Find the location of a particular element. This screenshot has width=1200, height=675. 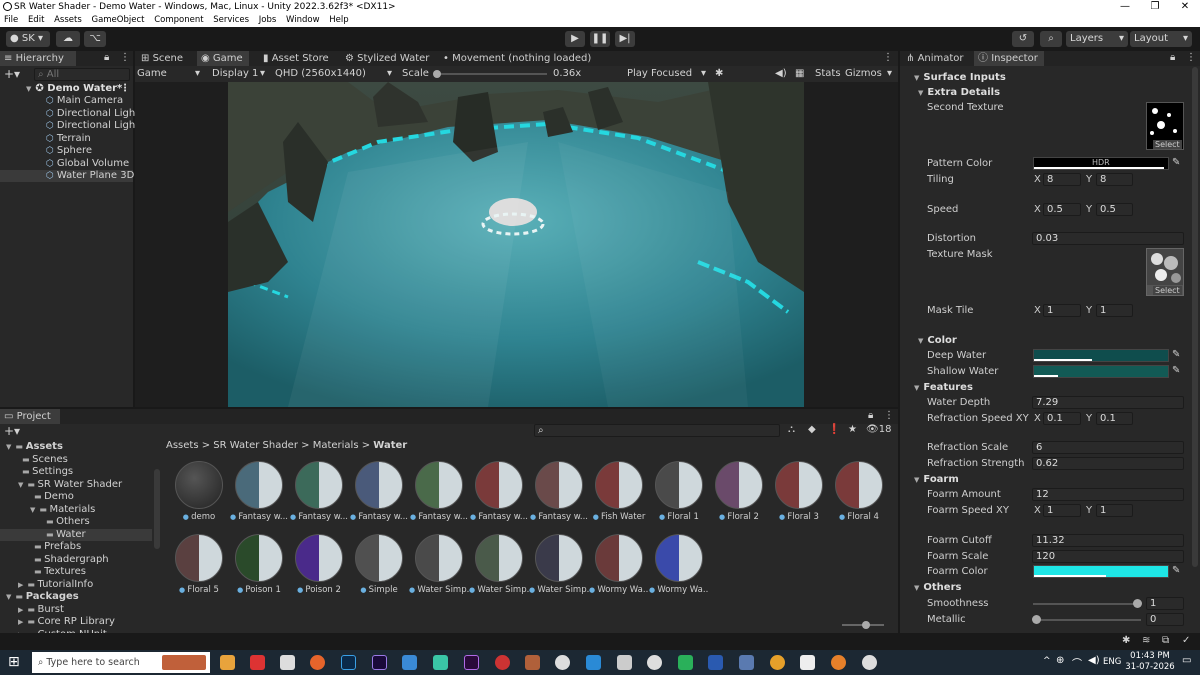

tab-project: ▭ Project is located at coordinates (30, 416).